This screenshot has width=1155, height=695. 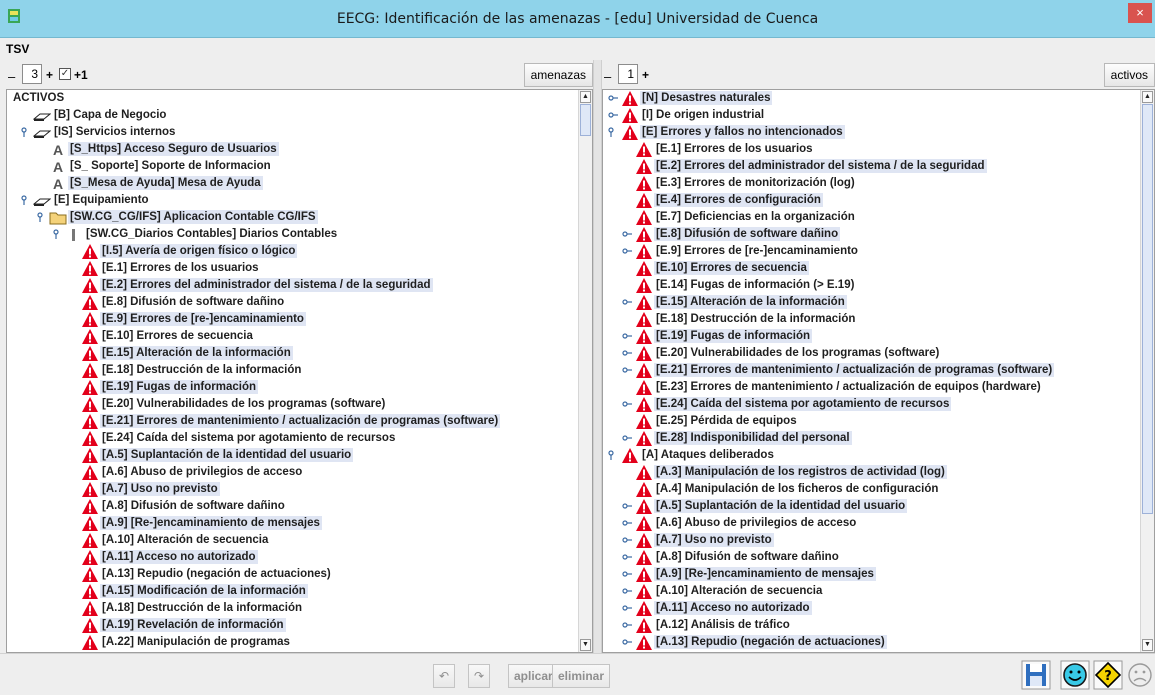 What do you see at coordinates (645, 75) in the screenshot?
I see `right-level-increase-button: +` at bounding box center [645, 75].